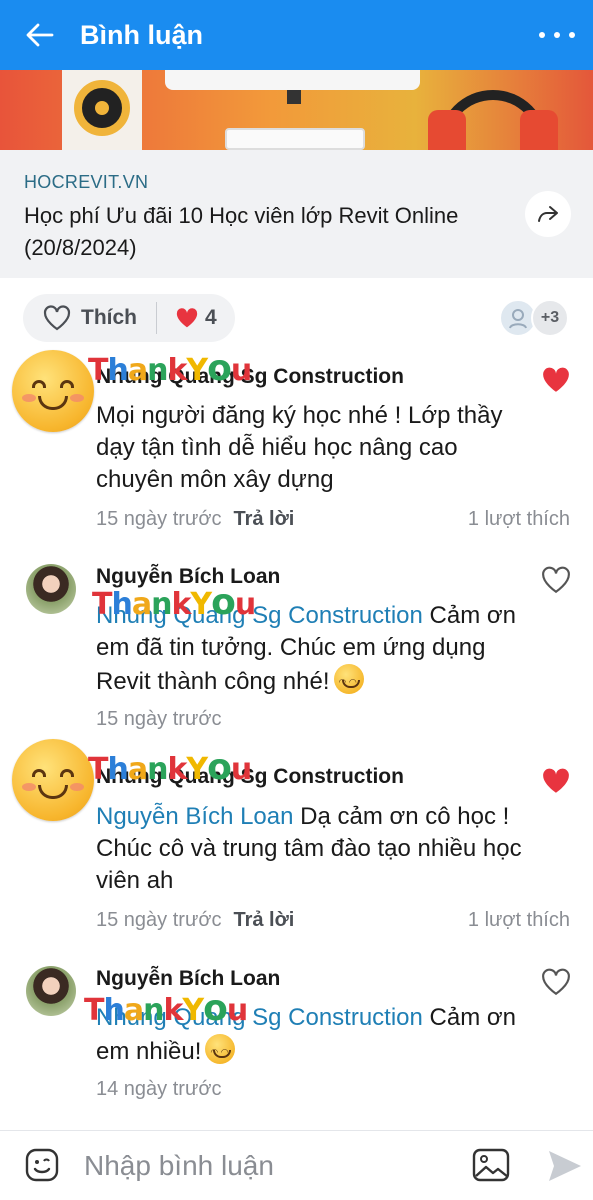 This screenshot has height=1200, width=593. Describe the element at coordinates (296, 110) in the screenshot. I see `post-banner-image` at that location.